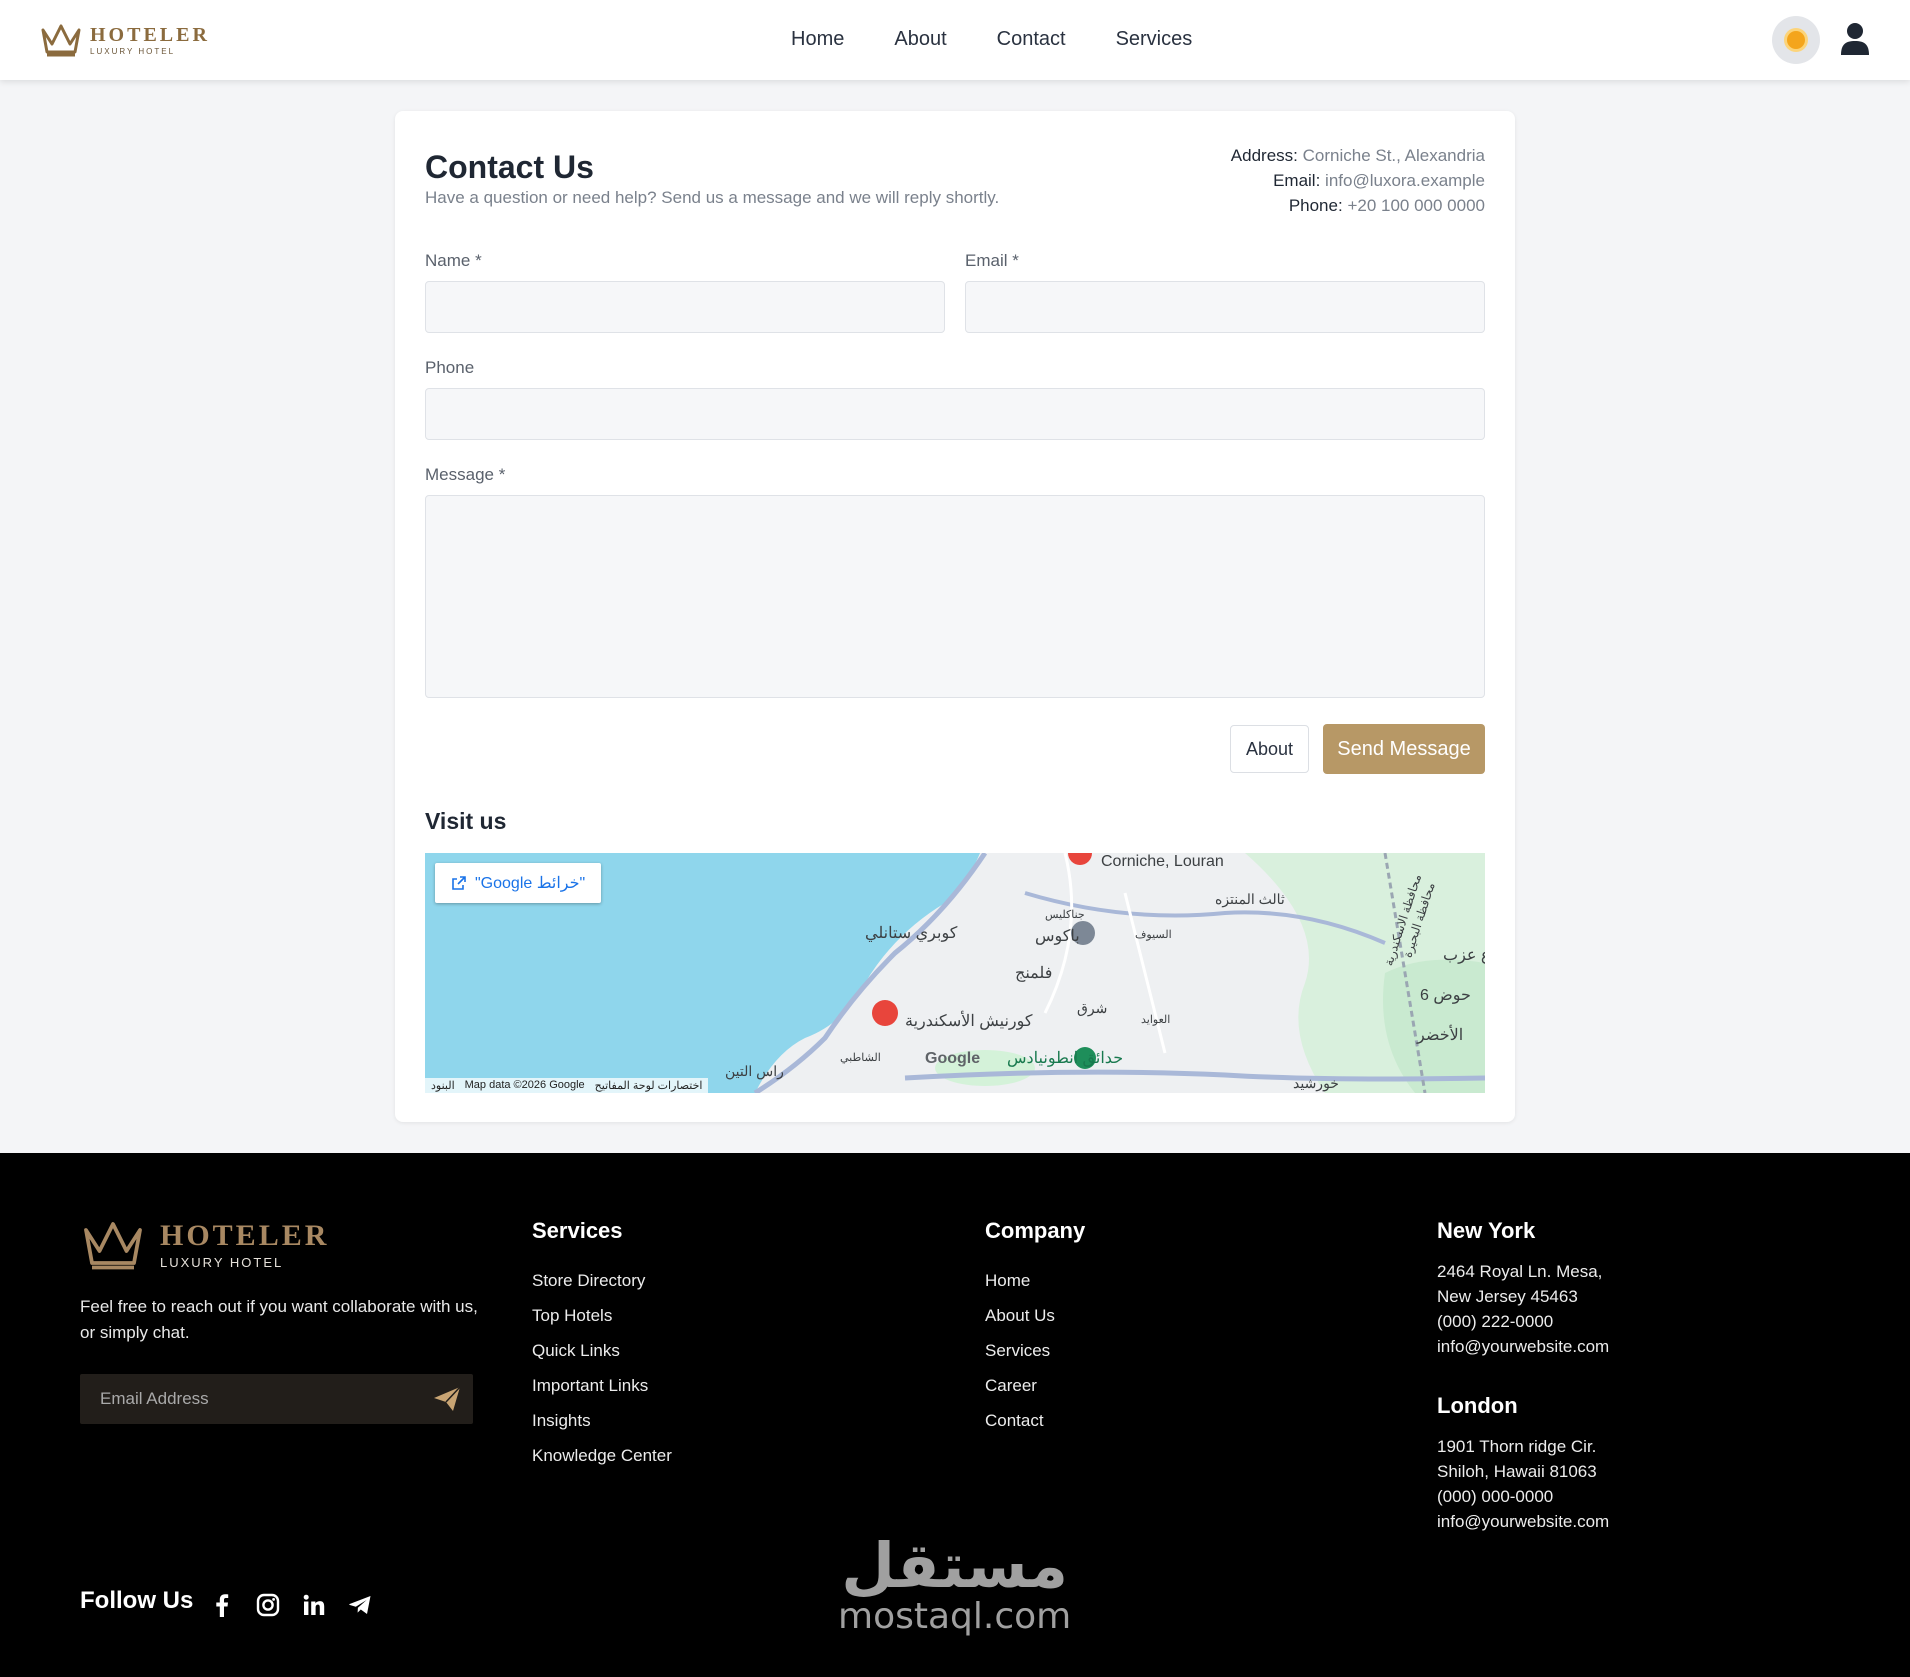  Describe the element at coordinates (314, 1605) in the screenshot. I see `linkedin-icon` at that location.